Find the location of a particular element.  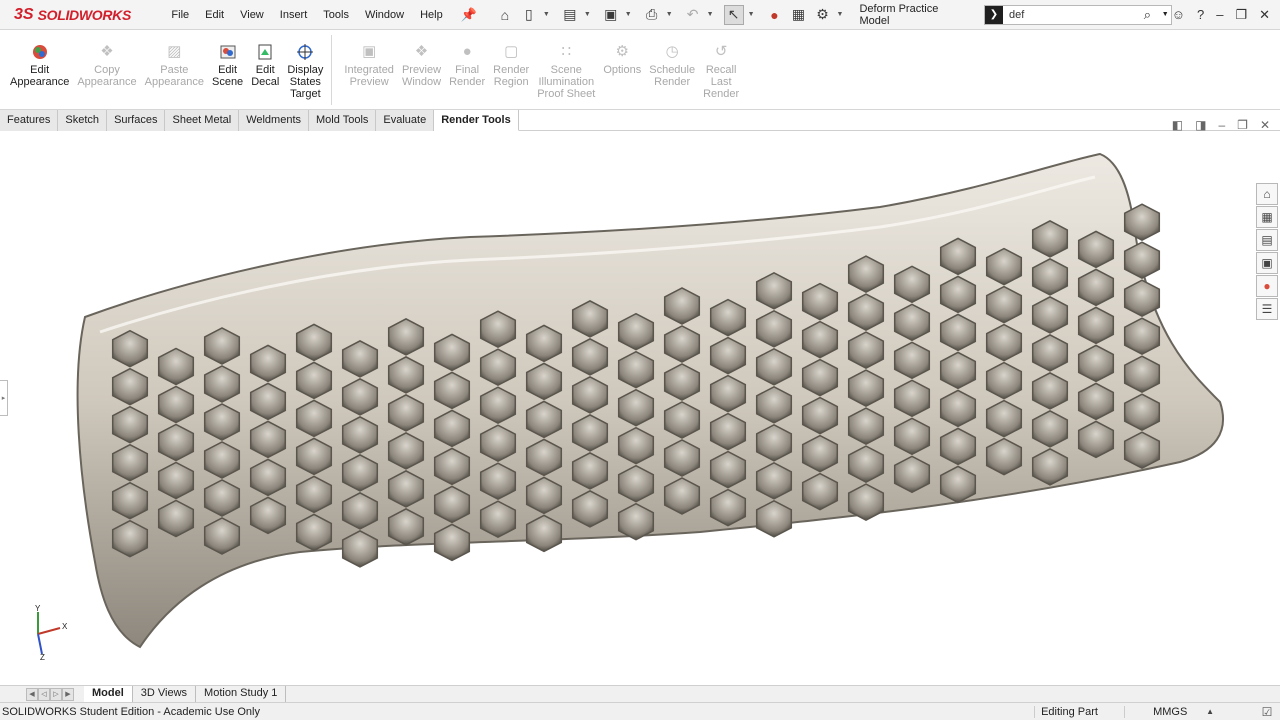

toolbar-separator is located at coordinates (332, 70).